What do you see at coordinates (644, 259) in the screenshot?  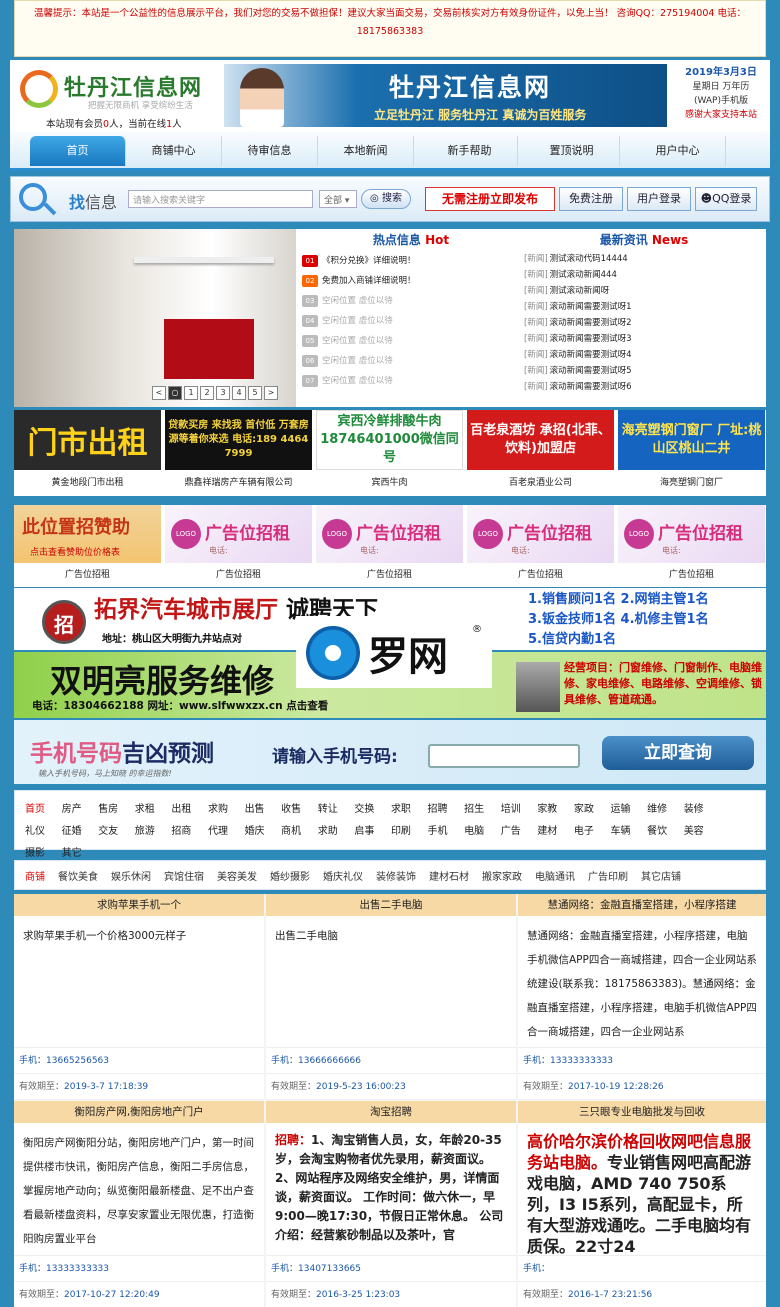 I see `news-item: [新闻] 测试滚动代码14444` at bounding box center [644, 259].